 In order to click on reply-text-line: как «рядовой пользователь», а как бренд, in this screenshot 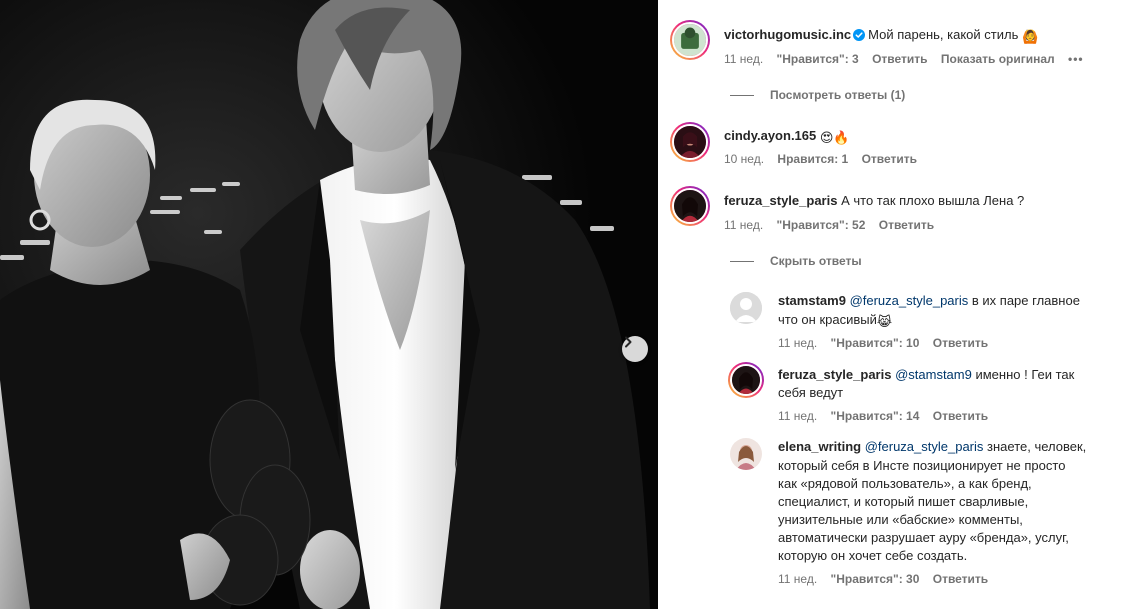, I will do `click(905, 483)`.